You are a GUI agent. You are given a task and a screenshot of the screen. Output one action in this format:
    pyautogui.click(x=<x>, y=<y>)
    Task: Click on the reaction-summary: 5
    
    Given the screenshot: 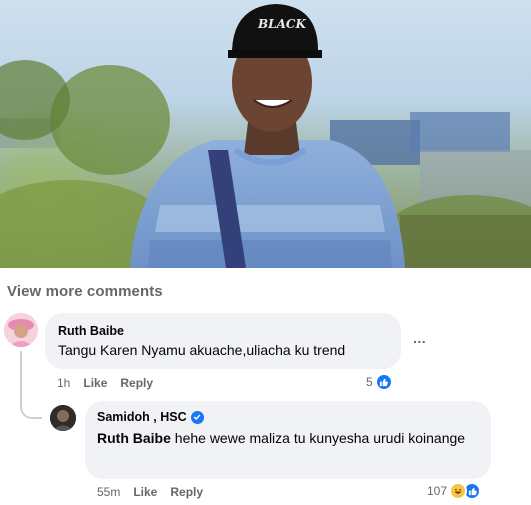 What is the action you would take?
    pyautogui.click(x=379, y=382)
    